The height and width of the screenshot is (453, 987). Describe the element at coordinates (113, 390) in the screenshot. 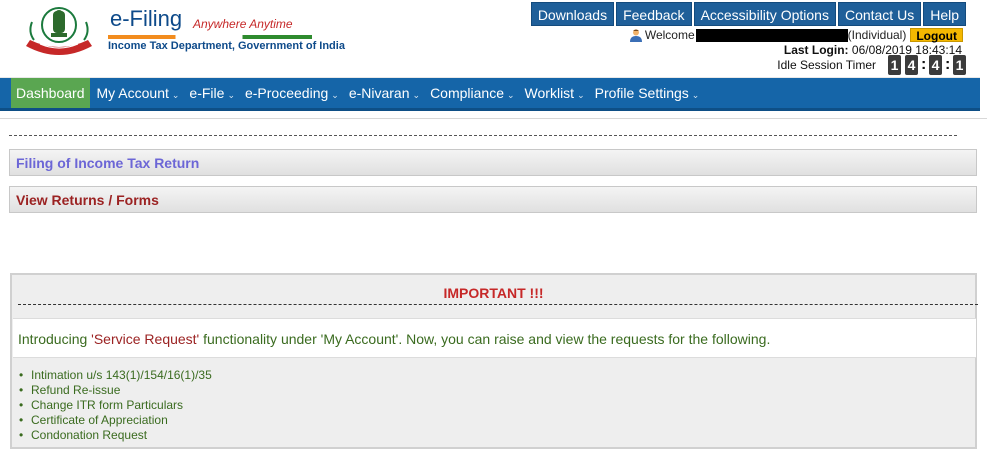

I see `list-item: Refund Re-issue` at that location.